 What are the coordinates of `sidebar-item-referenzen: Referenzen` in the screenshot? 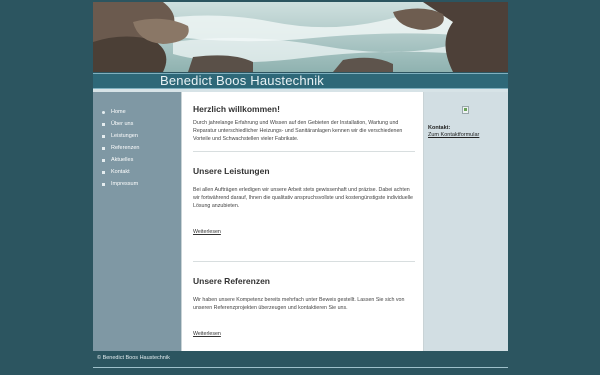 It's located at (137, 148).